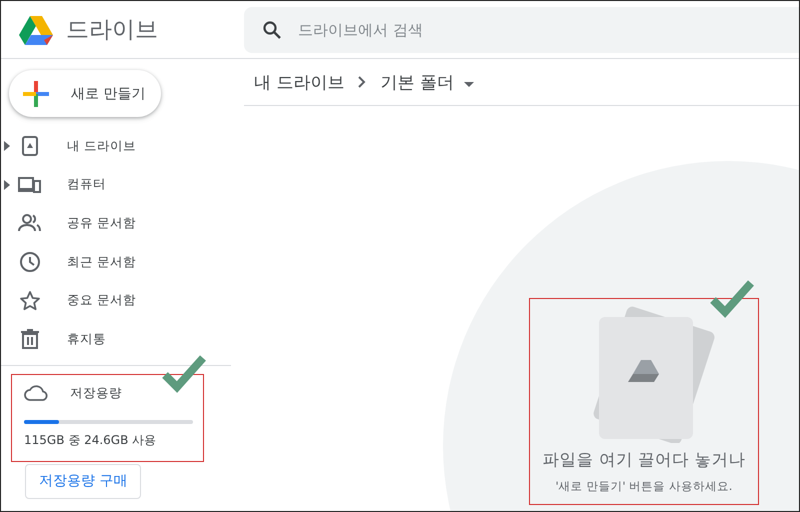  What do you see at coordinates (299, 82) in the screenshot?
I see `breadcrumb-item: 내 드라이브` at bounding box center [299, 82].